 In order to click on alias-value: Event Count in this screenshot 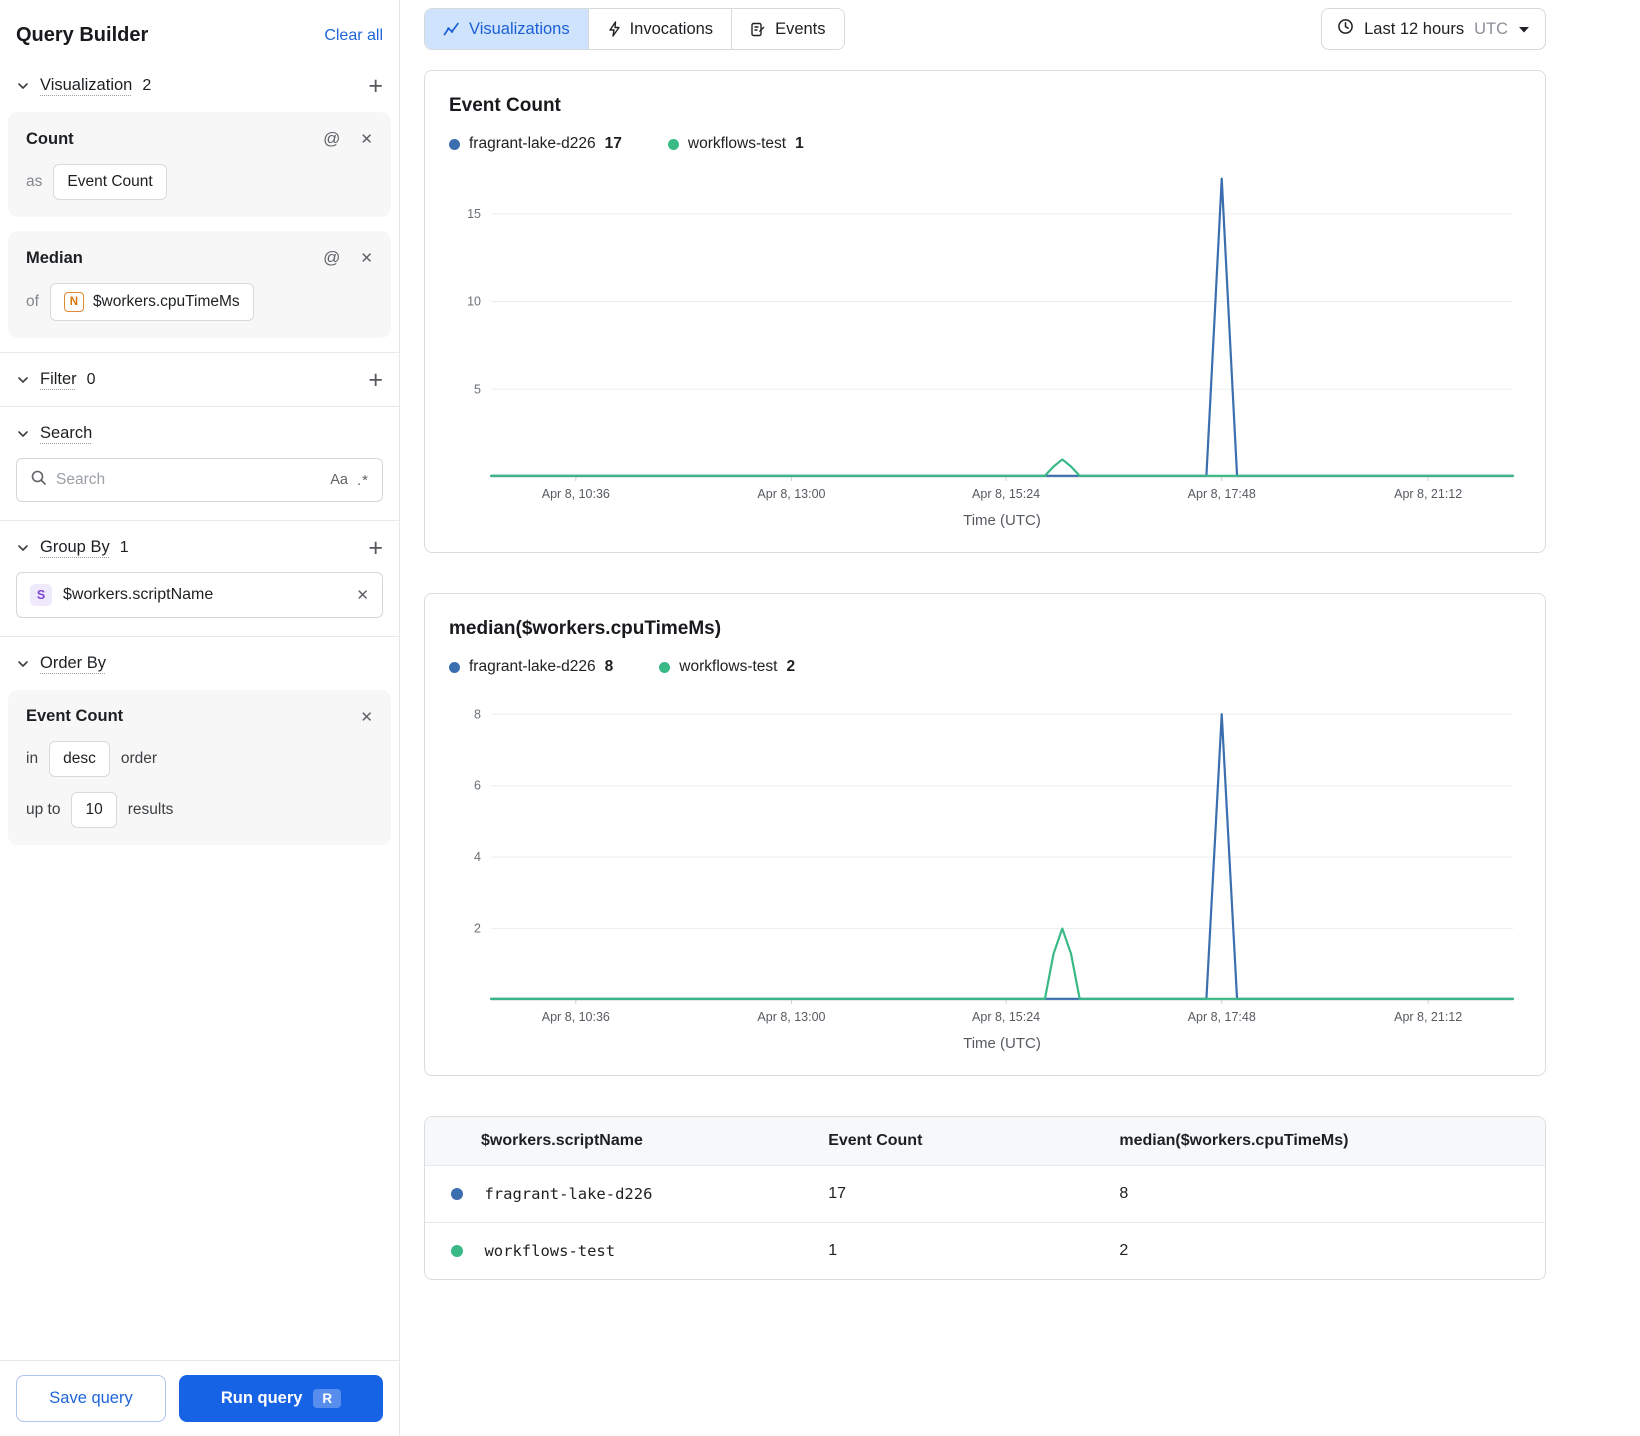, I will do `click(110, 181)`.